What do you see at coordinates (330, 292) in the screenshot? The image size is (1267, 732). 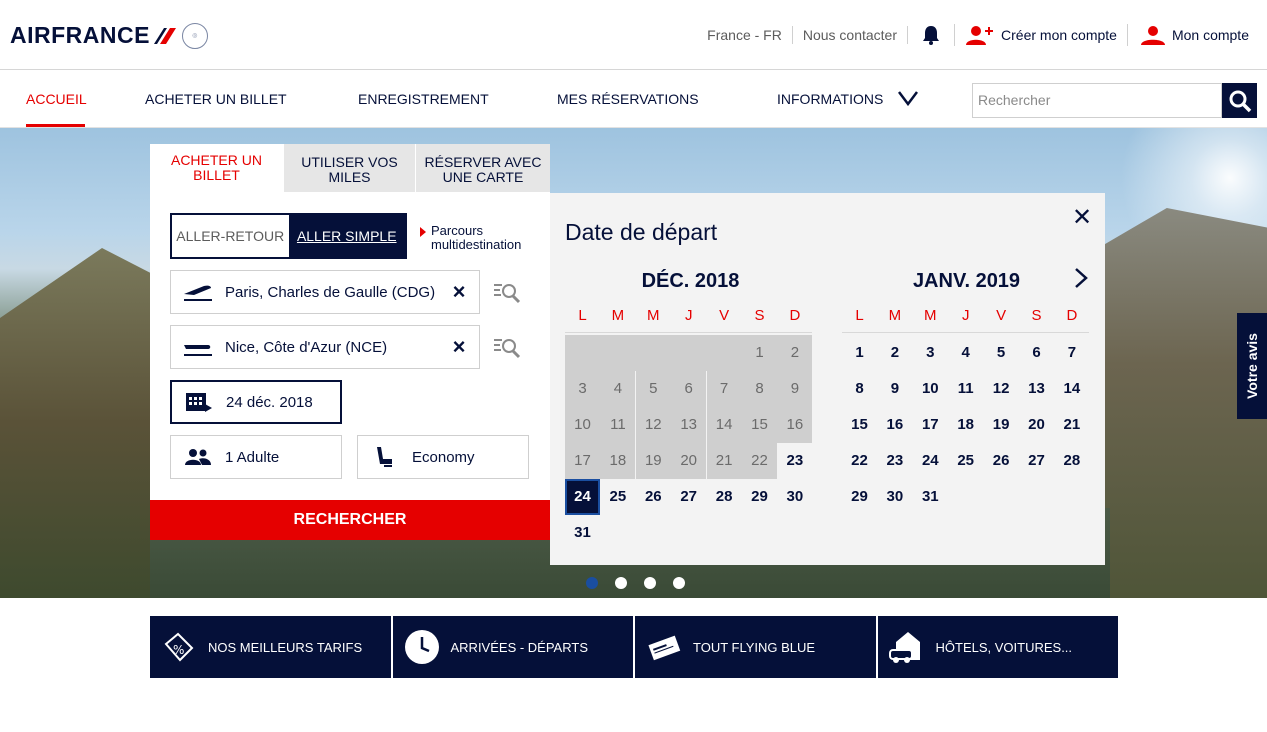 I see `origin-value: Paris, Charles de Gaulle (CDG)` at bounding box center [330, 292].